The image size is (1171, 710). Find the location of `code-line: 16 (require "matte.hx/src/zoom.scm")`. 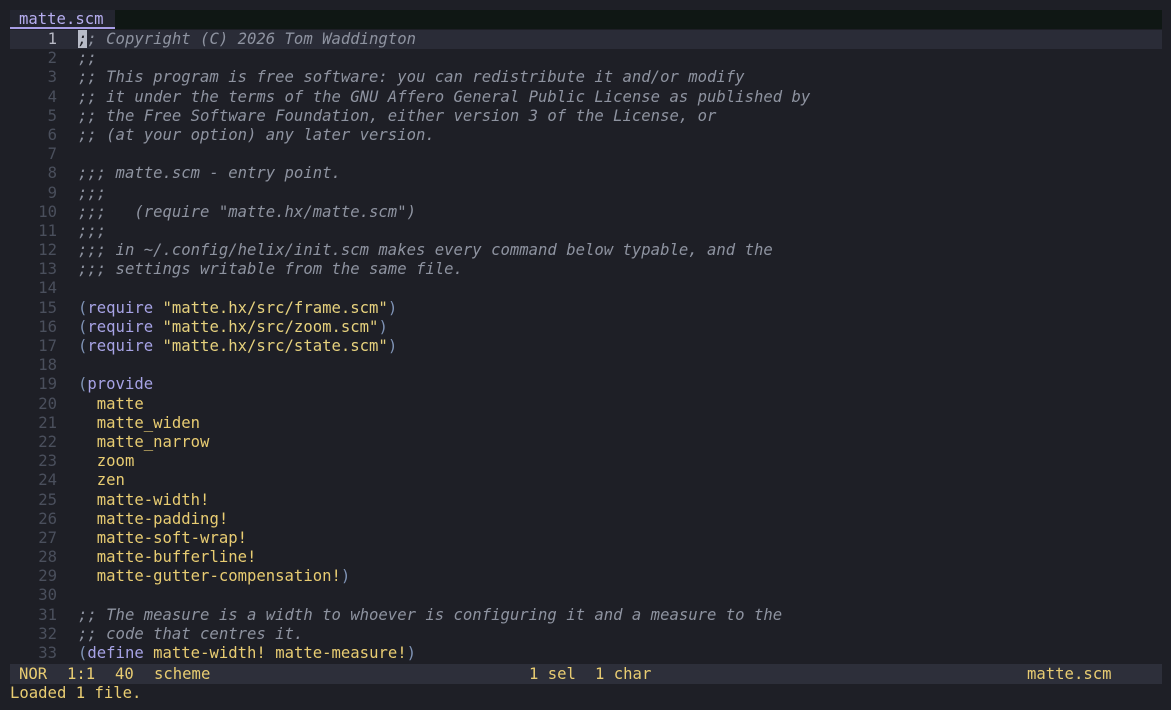

code-line: 16 (require "matte.hx/src/zoom.scm") is located at coordinates (586, 327).